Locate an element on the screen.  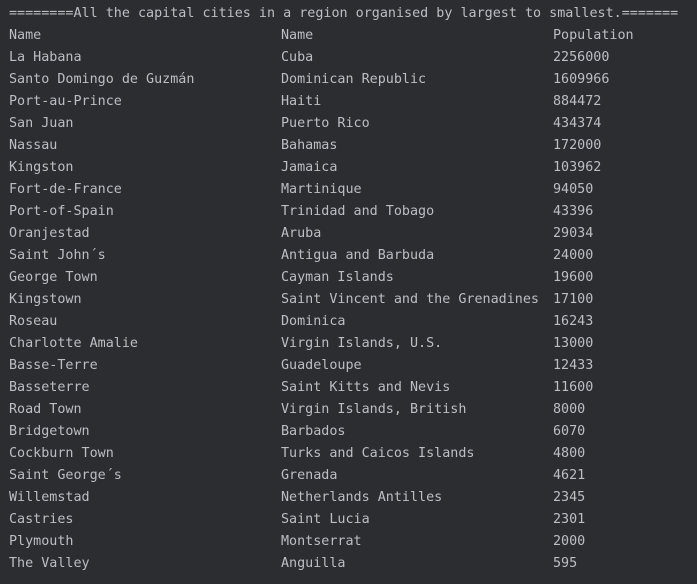
table-row: Road Town Virgin Islands, British 8000 is located at coordinates (348, 410).